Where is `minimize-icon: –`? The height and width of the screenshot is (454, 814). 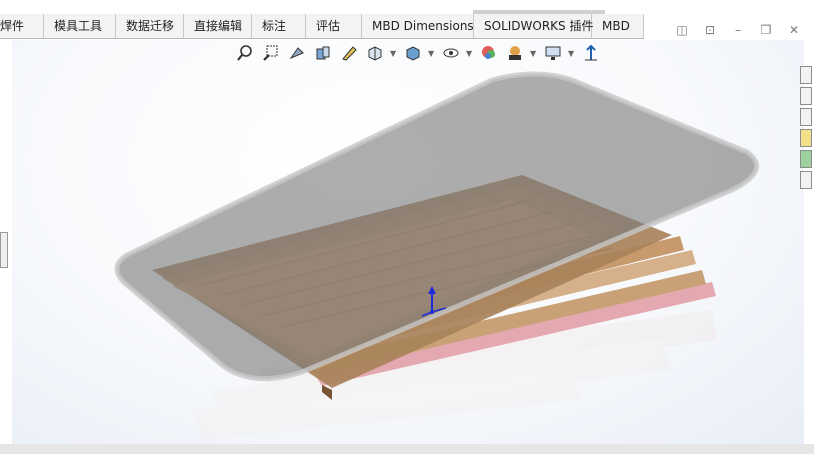 minimize-icon: – is located at coordinates (738, 30).